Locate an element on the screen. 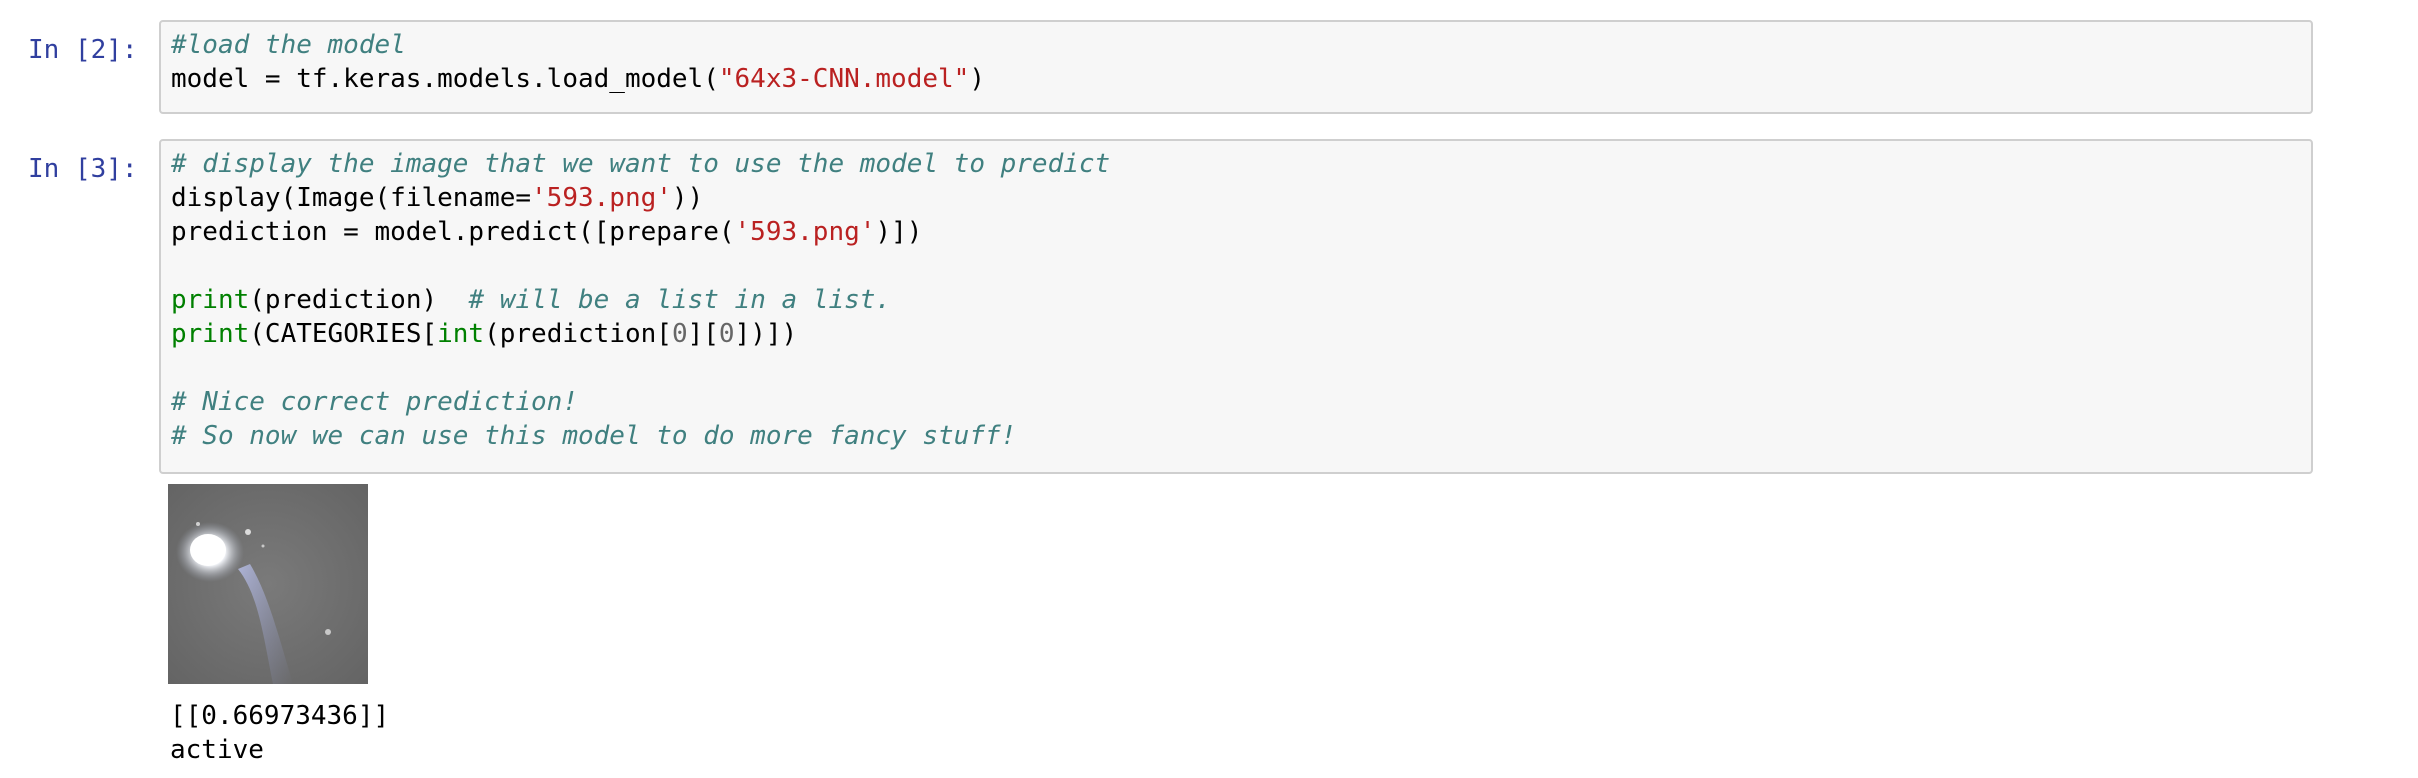 The image size is (2418, 778). code-token: # will be a list in a list. is located at coordinates (680, 300).